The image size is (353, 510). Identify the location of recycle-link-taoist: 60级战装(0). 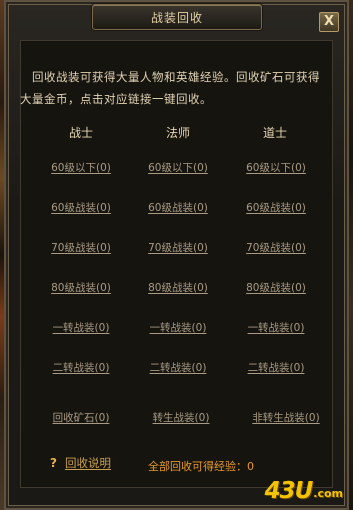
(276, 207).